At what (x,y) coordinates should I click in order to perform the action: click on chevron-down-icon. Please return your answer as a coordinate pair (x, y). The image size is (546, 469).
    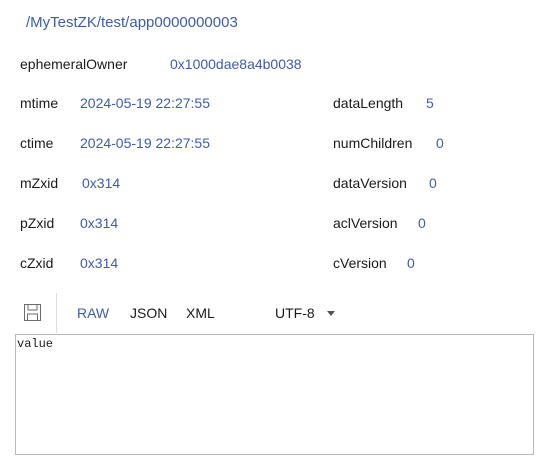
    Looking at the image, I should click on (331, 313).